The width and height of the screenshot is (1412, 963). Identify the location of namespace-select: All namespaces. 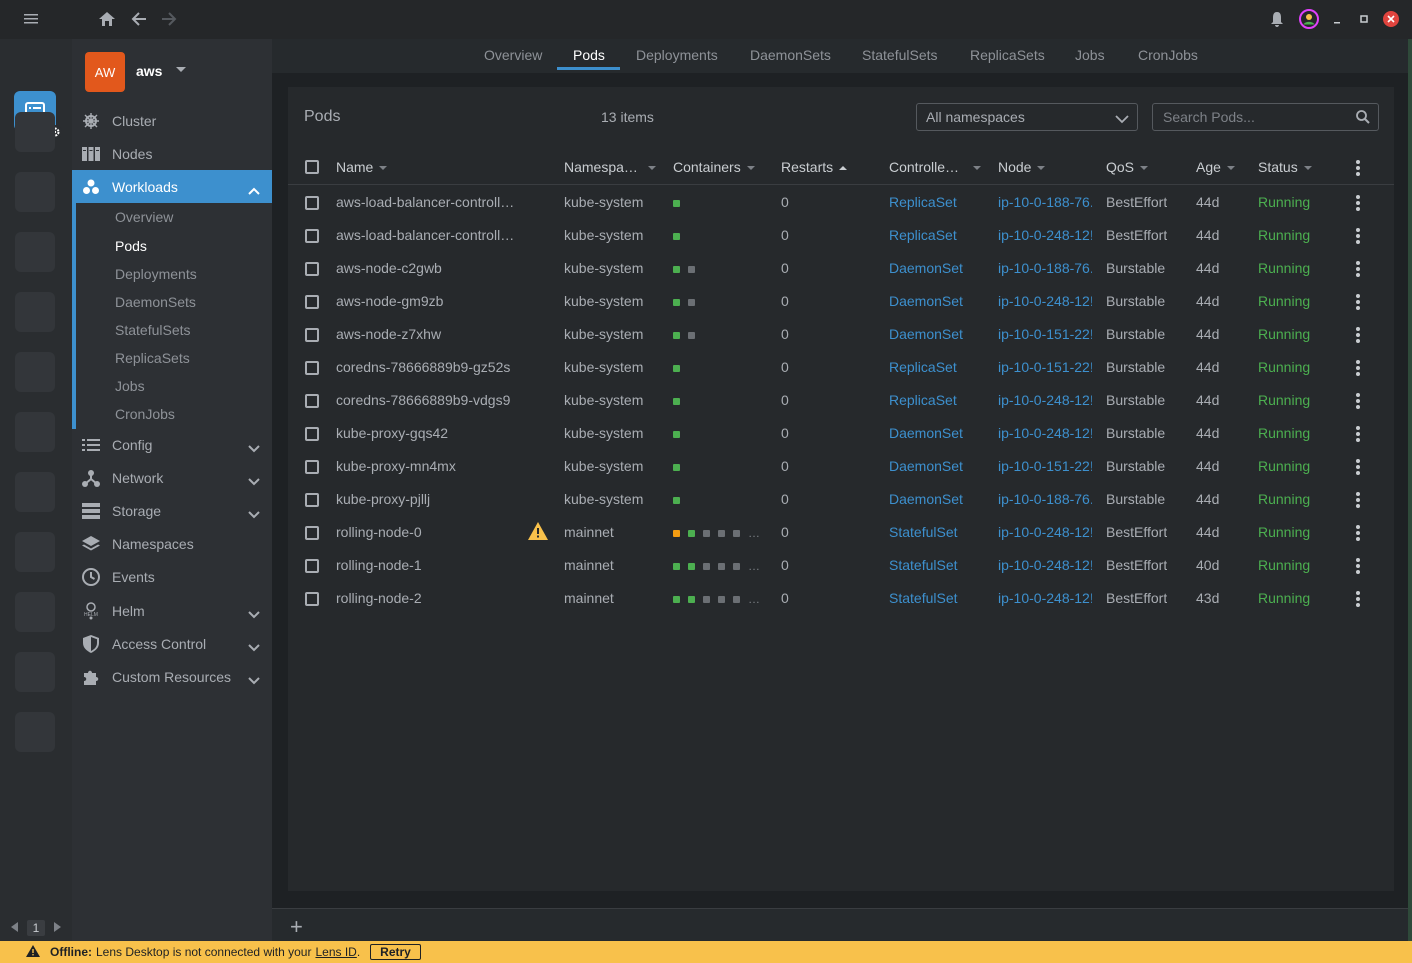
(1027, 117).